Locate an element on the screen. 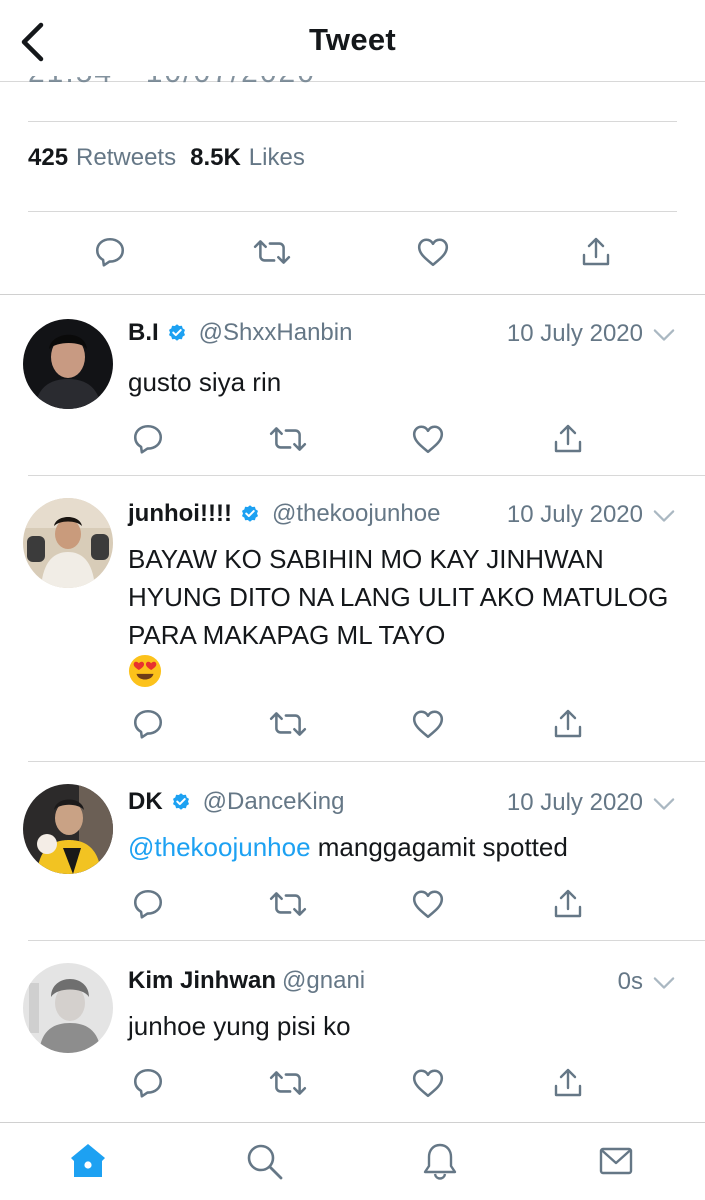 The image size is (705, 1200). reply-date: 0s is located at coordinates (630, 981).